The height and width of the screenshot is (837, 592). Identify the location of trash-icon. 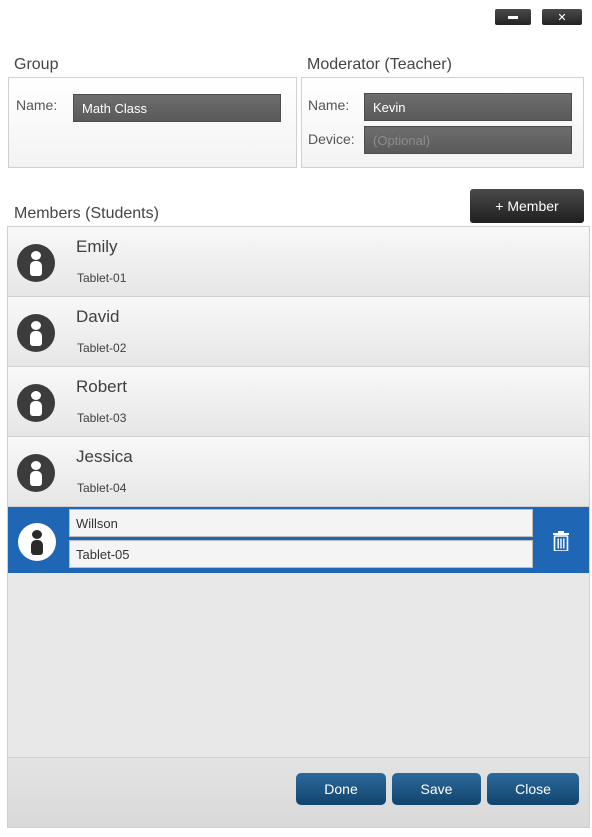
(561, 541).